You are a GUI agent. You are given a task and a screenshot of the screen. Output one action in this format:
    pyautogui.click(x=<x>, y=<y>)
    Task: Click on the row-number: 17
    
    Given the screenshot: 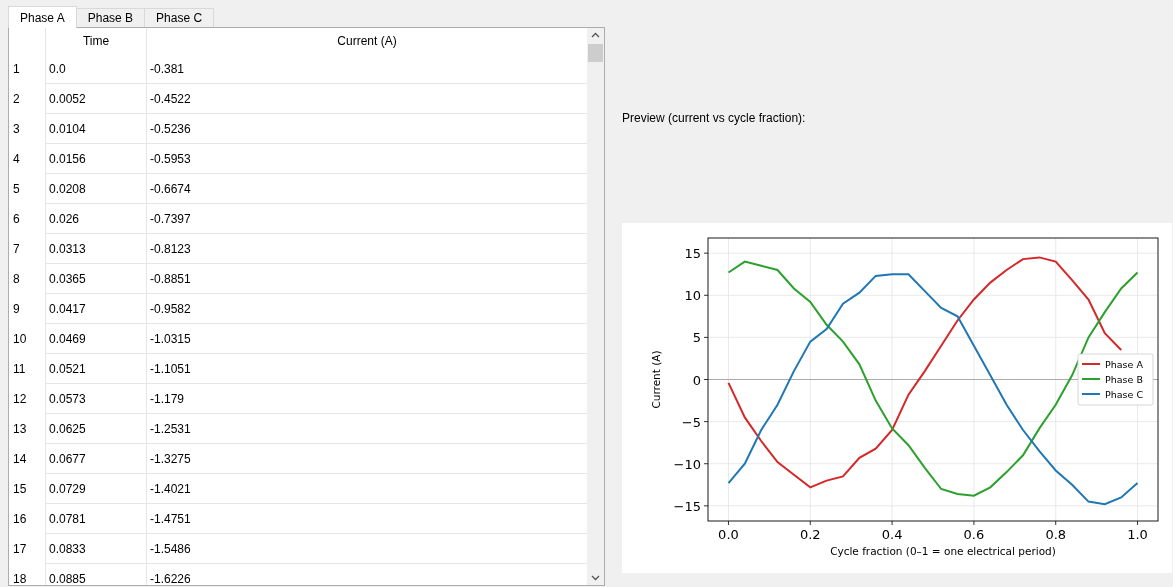 What is the action you would take?
    pyautogui.click(x=20, y=549)
    